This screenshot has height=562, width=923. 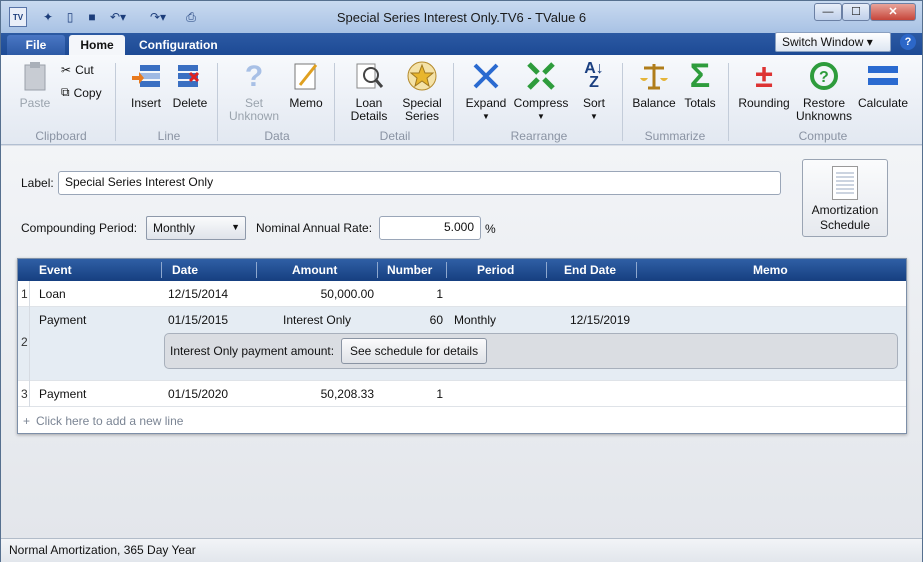 I want to click on rounding-button: ± Rounding, so click(x=764, y=84).